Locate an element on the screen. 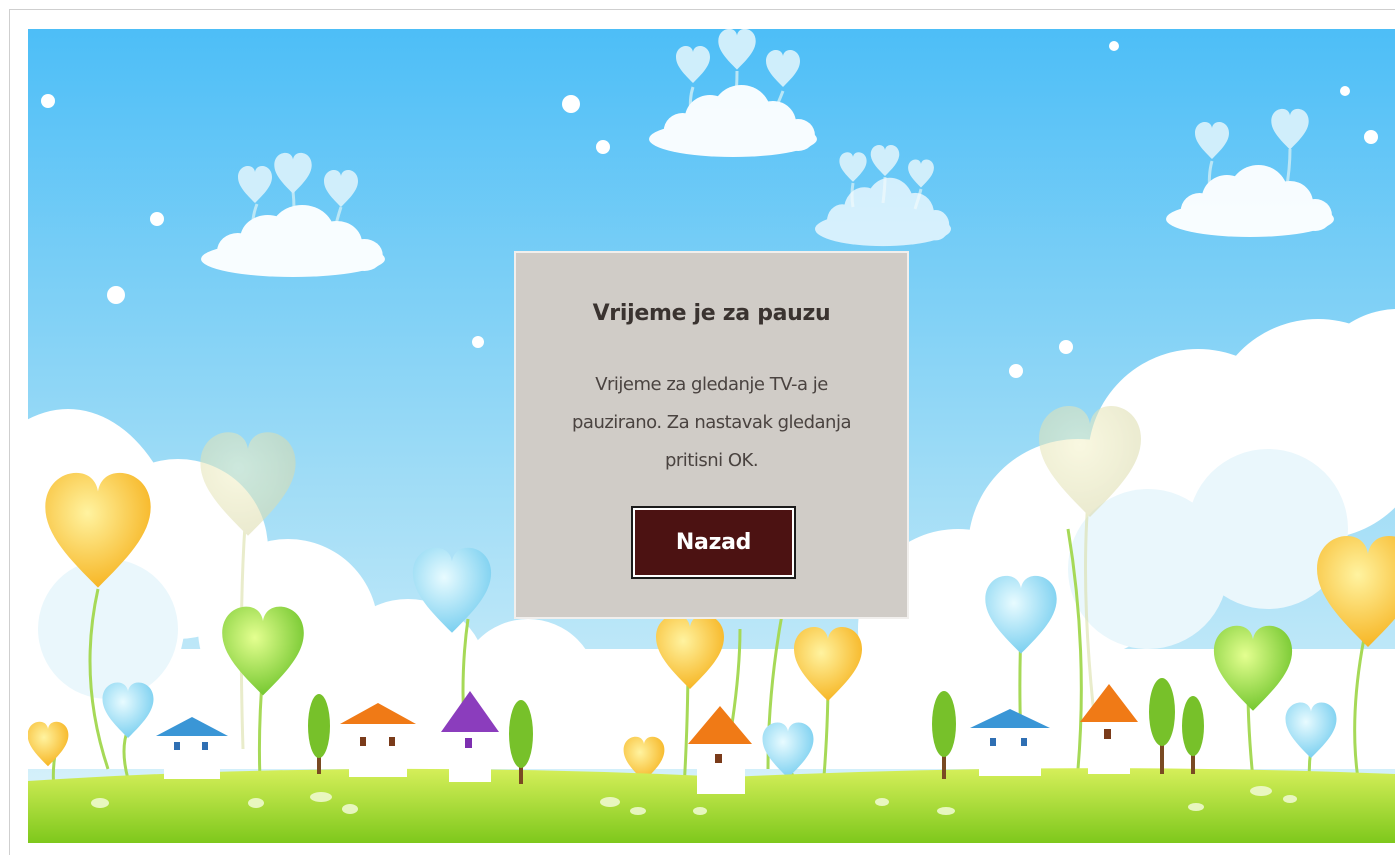 This screenshot has height=855, width=1395. back-button: Nazad is located at coordinates (713, 542).